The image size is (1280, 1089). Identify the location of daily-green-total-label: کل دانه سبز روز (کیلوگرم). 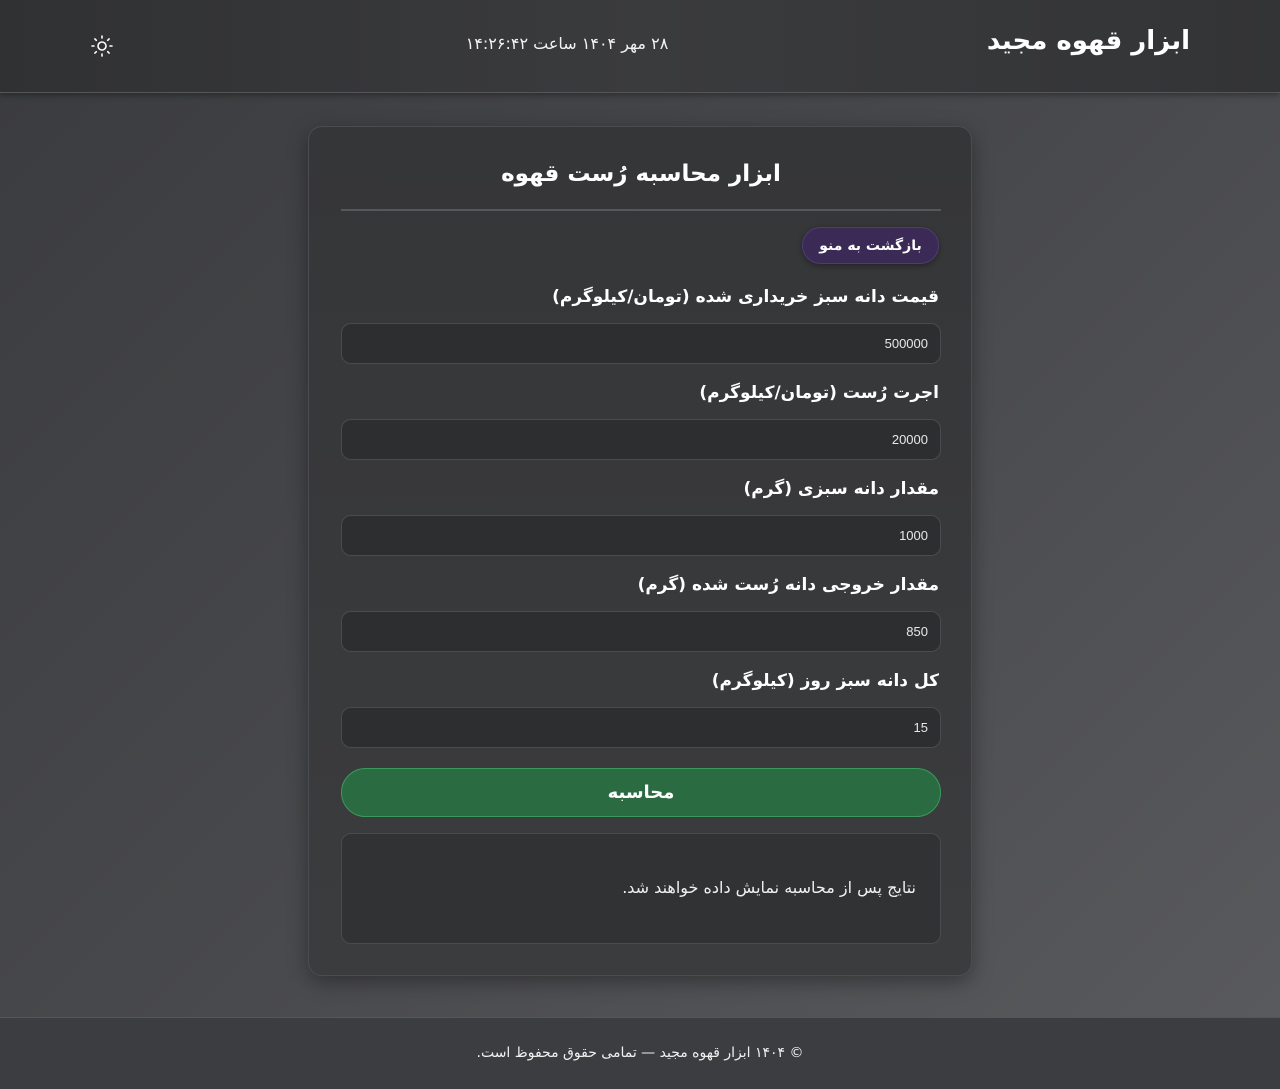
(825, 681).